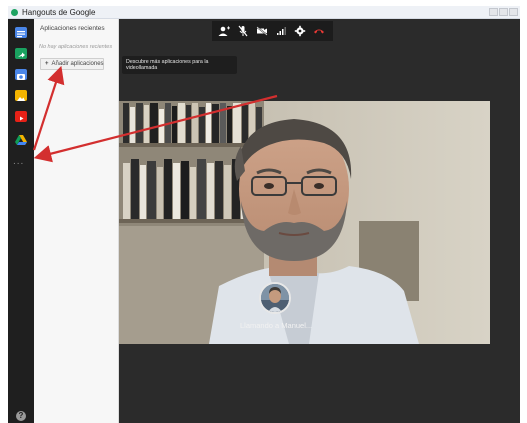 The width and height of the screenshot is (527, 423). Describe the element at coordinates (243, 31) in the screenshot. I see `mic-off-icon` at that location.